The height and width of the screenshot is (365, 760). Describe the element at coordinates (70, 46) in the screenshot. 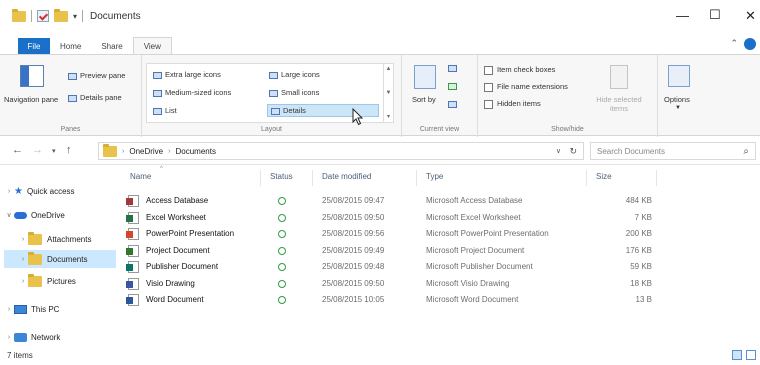

I see `tab-home: Home` at that location.